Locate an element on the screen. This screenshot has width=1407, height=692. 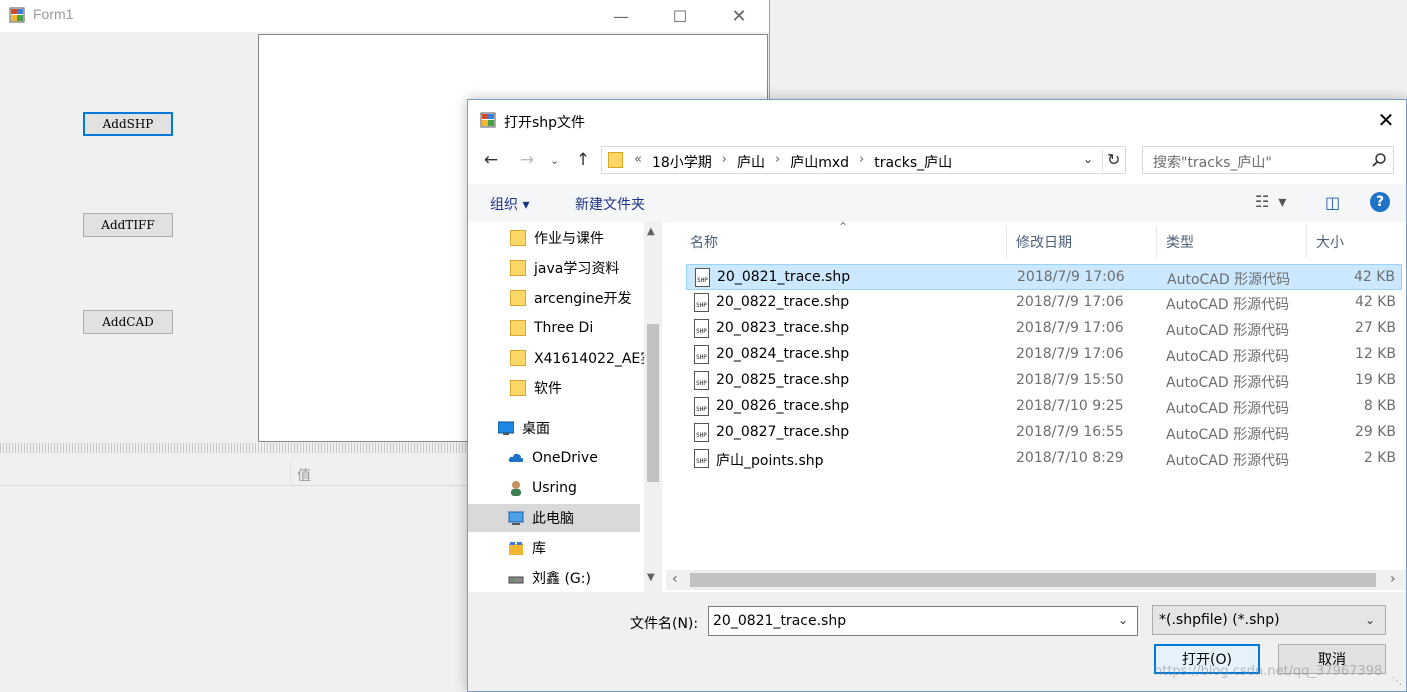
scroll-up-icon: ▲ is located at coordinates (651, 231).